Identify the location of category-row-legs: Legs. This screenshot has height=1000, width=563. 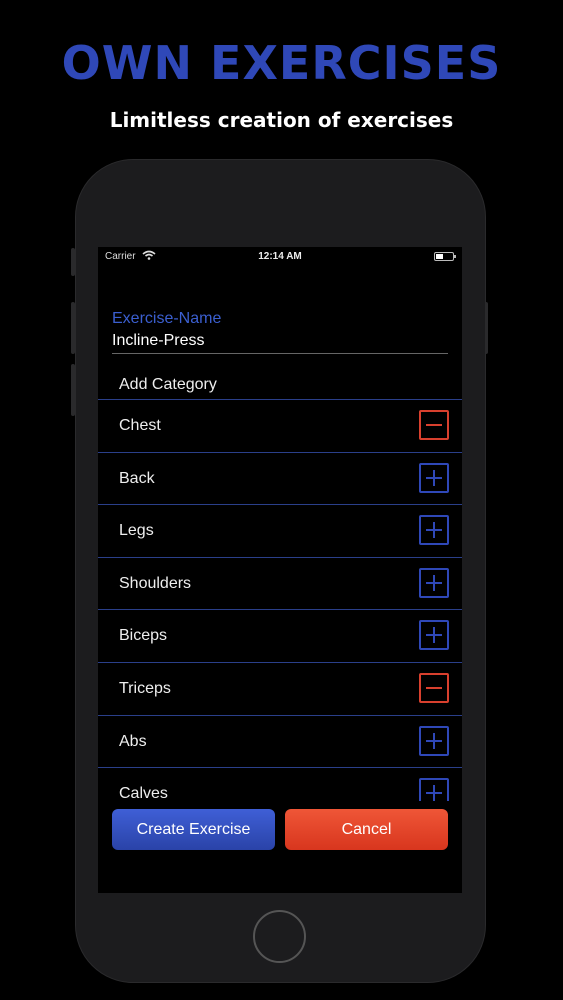
(280, 530).